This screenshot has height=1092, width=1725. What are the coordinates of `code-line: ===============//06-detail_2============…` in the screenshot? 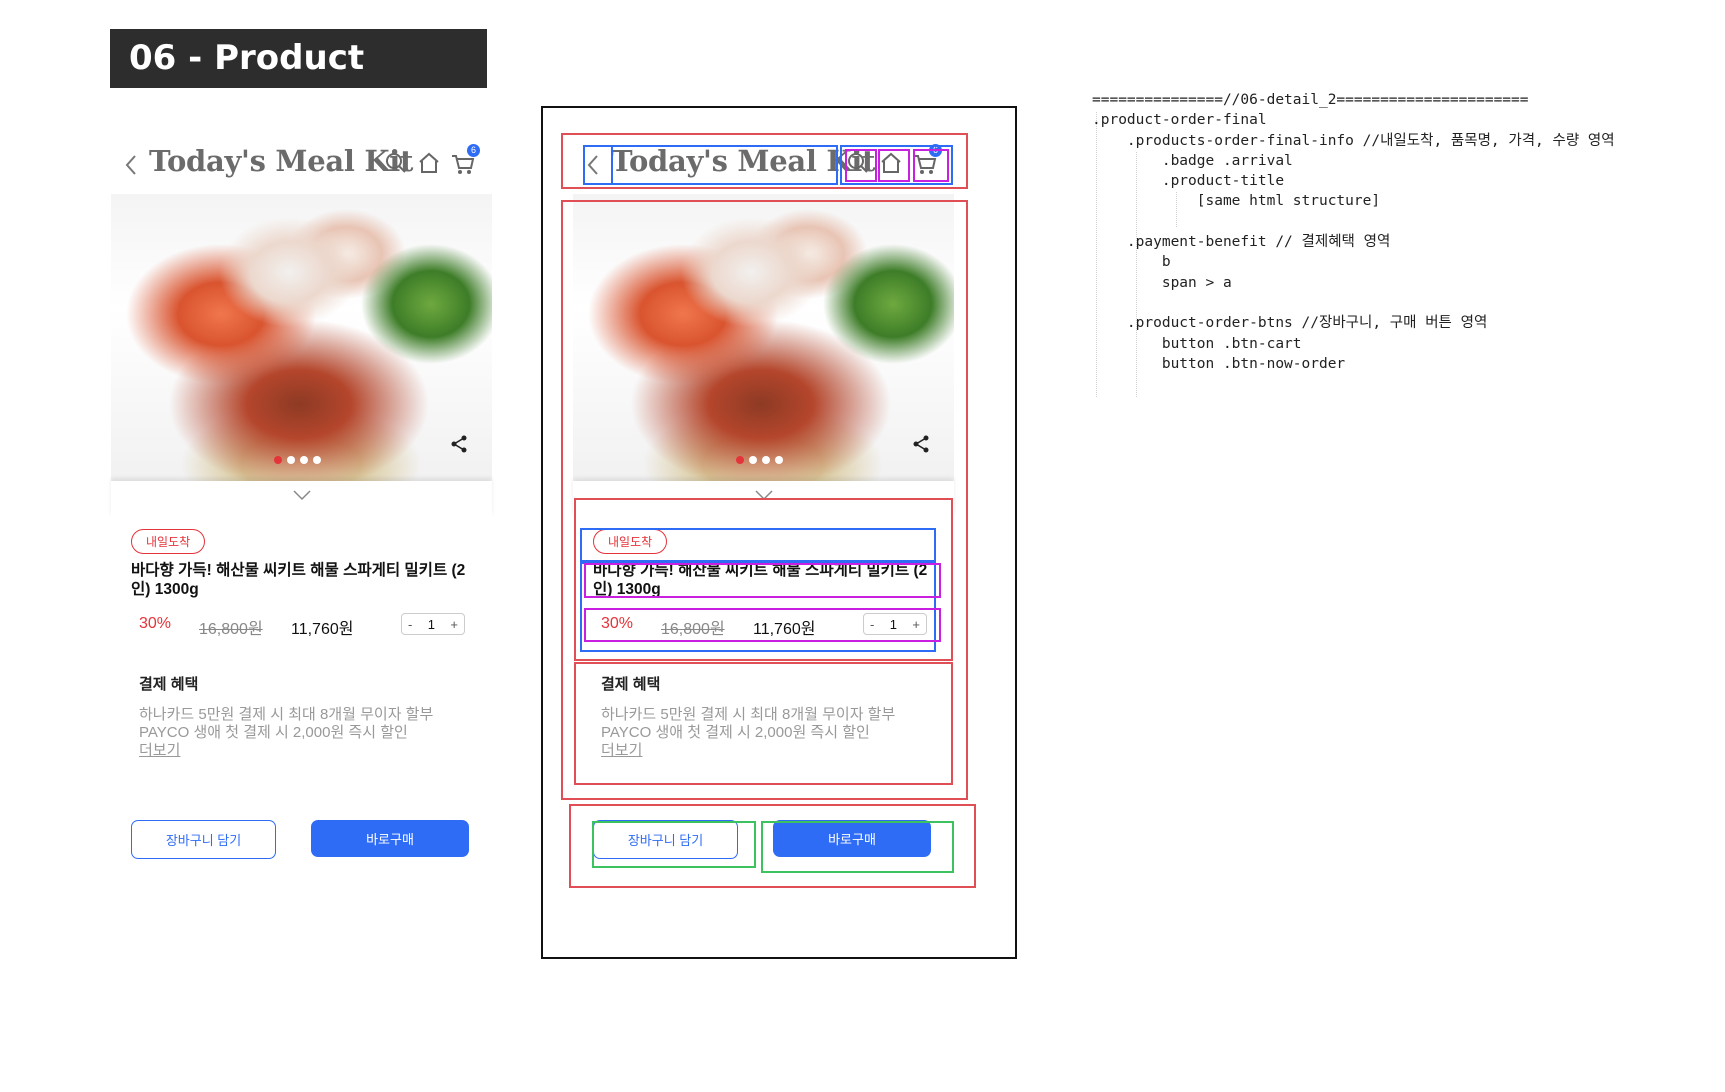 It's located at (1310, 100).